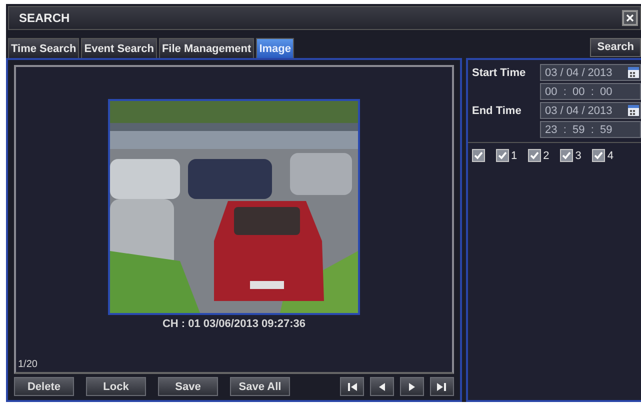 Image resolution: width=641 pixels, height=404 pixels. What do you see at coordinates (234, 324) in the screenshot?
I see `image-caption: CH : 01 03/06/2013 09:27:36` at bounding box center [234, 324].